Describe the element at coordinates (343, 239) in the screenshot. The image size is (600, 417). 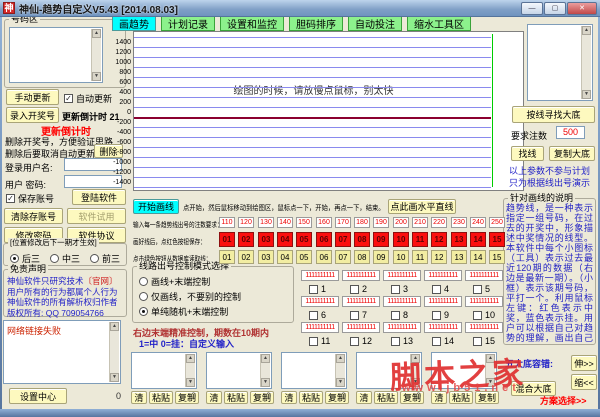
I see `save-line-button-07: 07` at that location.